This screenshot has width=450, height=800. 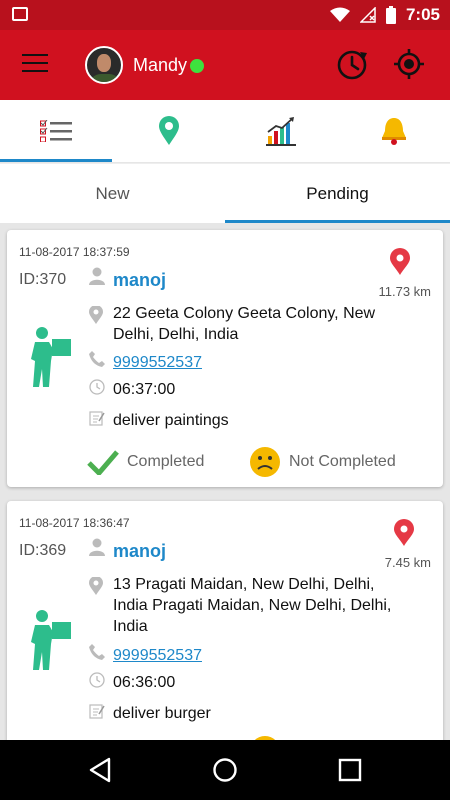 I want to click on online-status-icon, so click(x=197, y=66).